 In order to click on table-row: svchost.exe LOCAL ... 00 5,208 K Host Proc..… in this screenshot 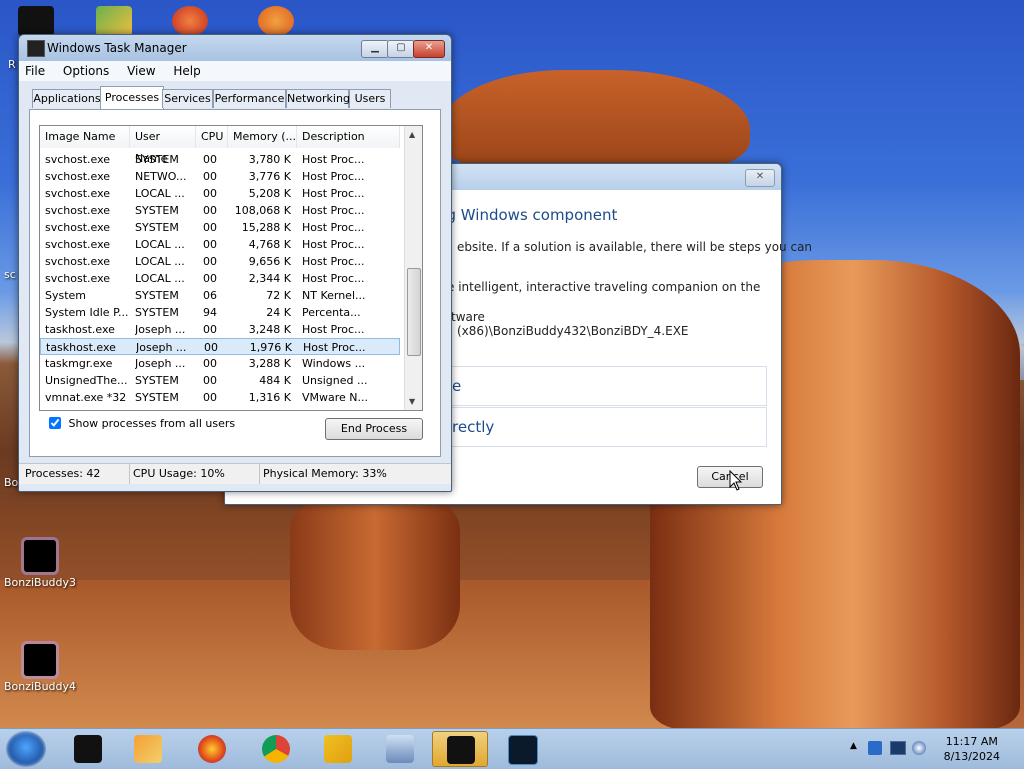, I will do `click(220, 193)`.